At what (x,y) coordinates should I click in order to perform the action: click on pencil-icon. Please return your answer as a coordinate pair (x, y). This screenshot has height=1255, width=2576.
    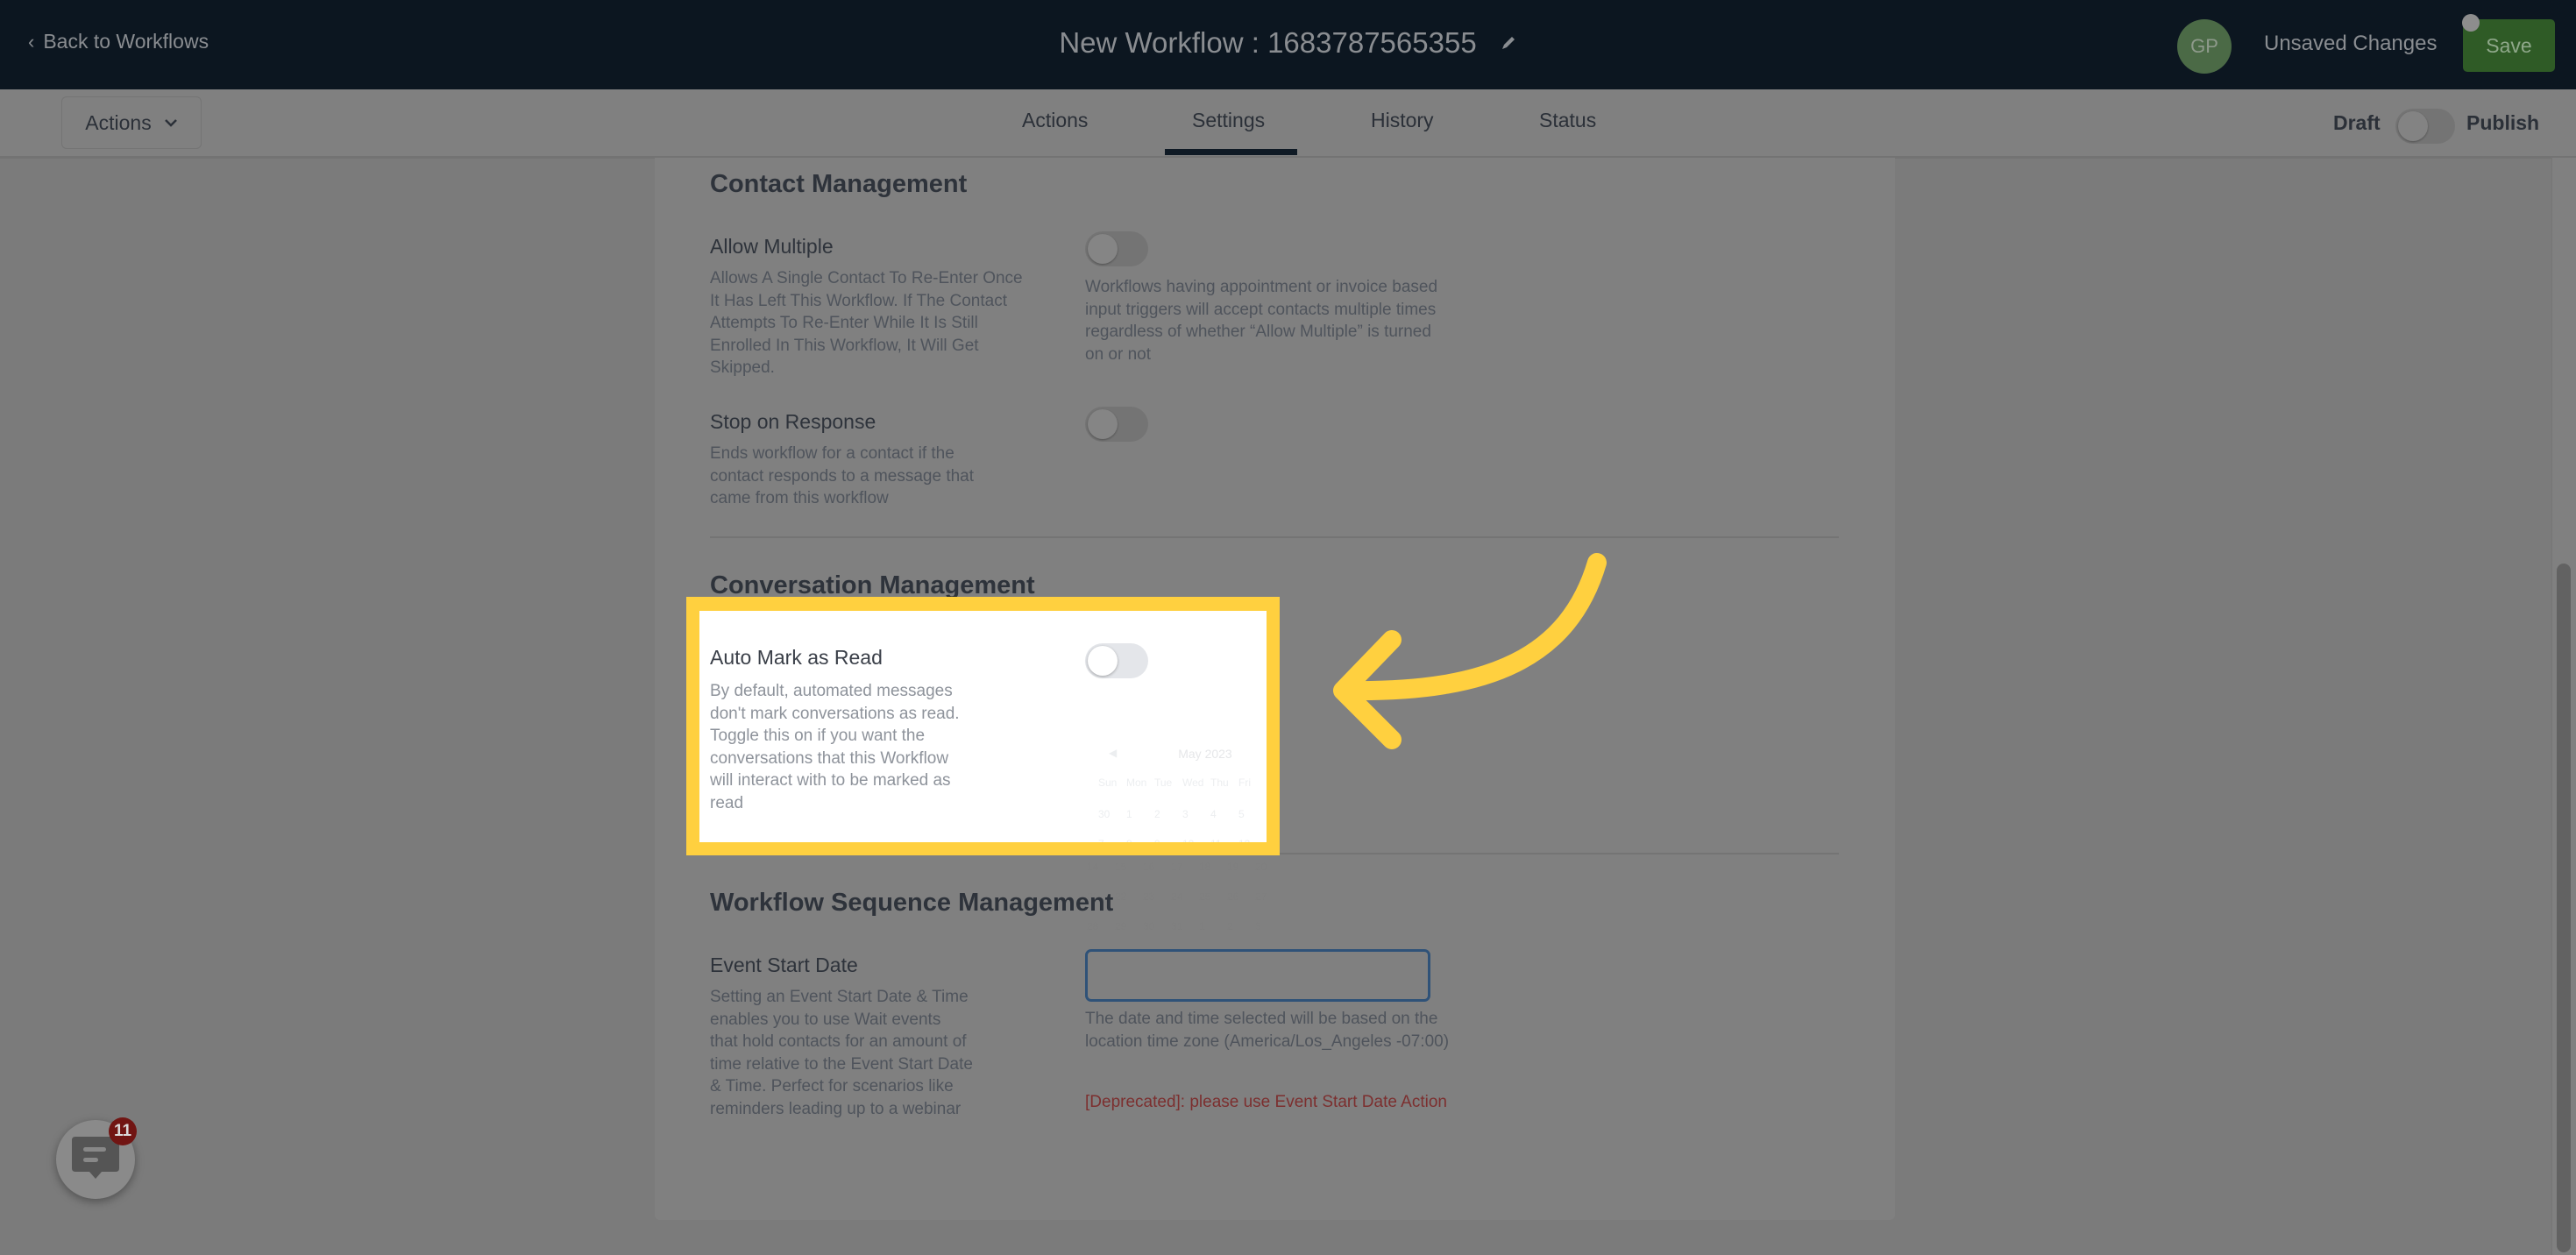
    Looking at the image, I should click on (1508, 43).